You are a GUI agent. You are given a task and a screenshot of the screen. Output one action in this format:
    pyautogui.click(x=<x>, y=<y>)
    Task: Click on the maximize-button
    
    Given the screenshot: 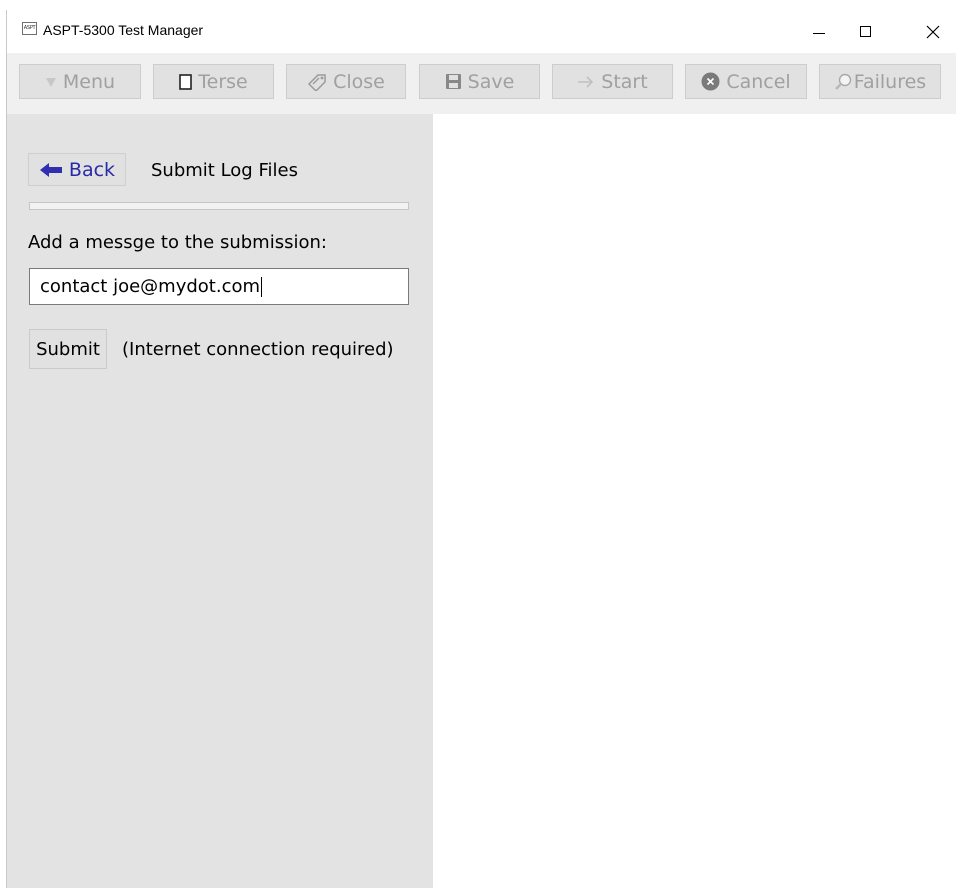 What is the action you would take?
    pyautogui.click(x=865, y=31)
    